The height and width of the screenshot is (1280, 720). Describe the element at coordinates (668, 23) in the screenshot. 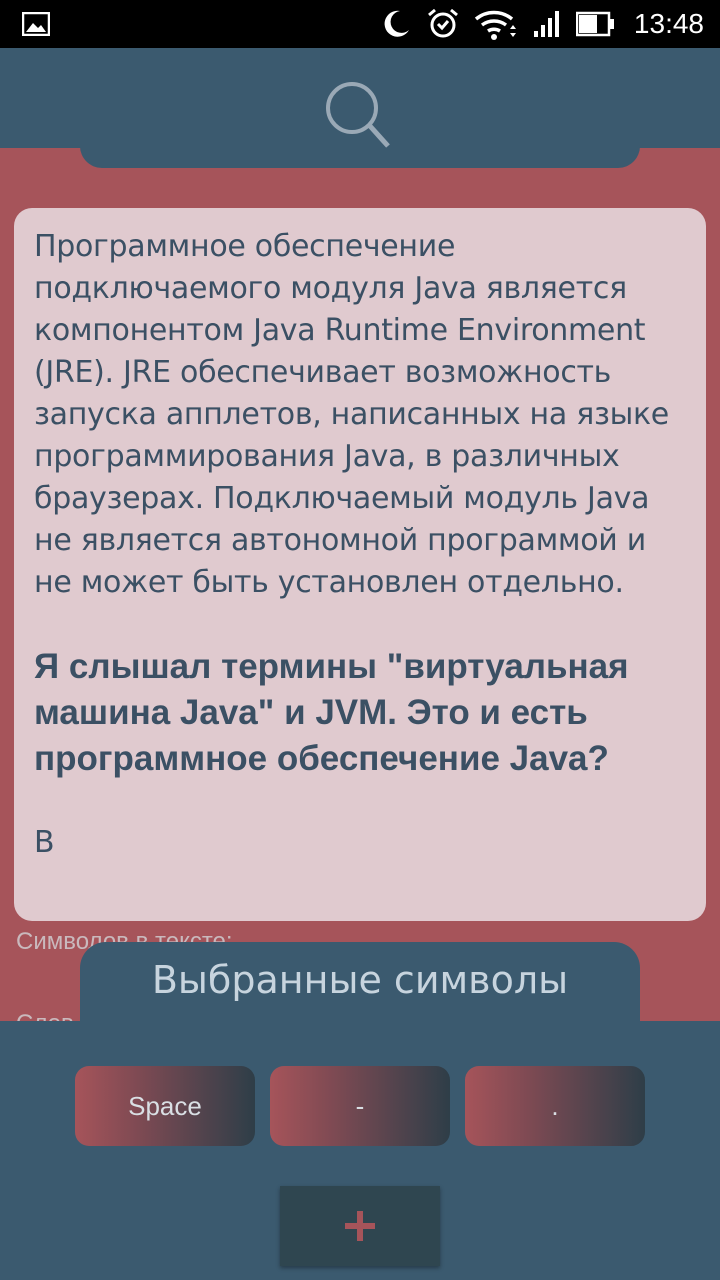

I see `clock: 13:48` at that location.